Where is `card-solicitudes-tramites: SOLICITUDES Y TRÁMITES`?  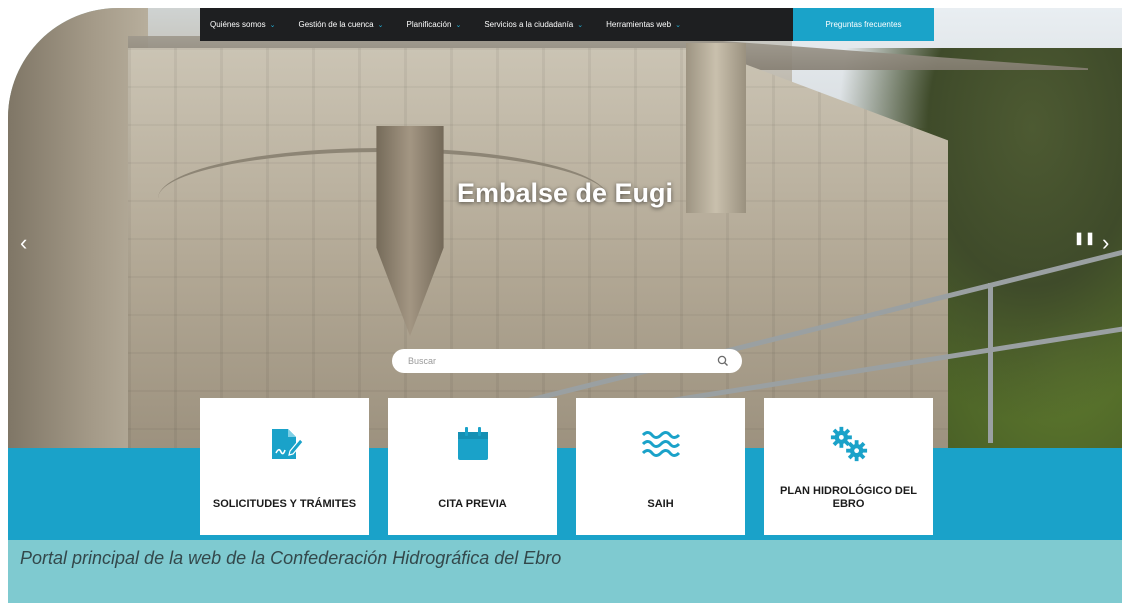 card-solicitudes-tramites: SOLICITUDES Y TRÁMITES is located at coordinates (284, 466).